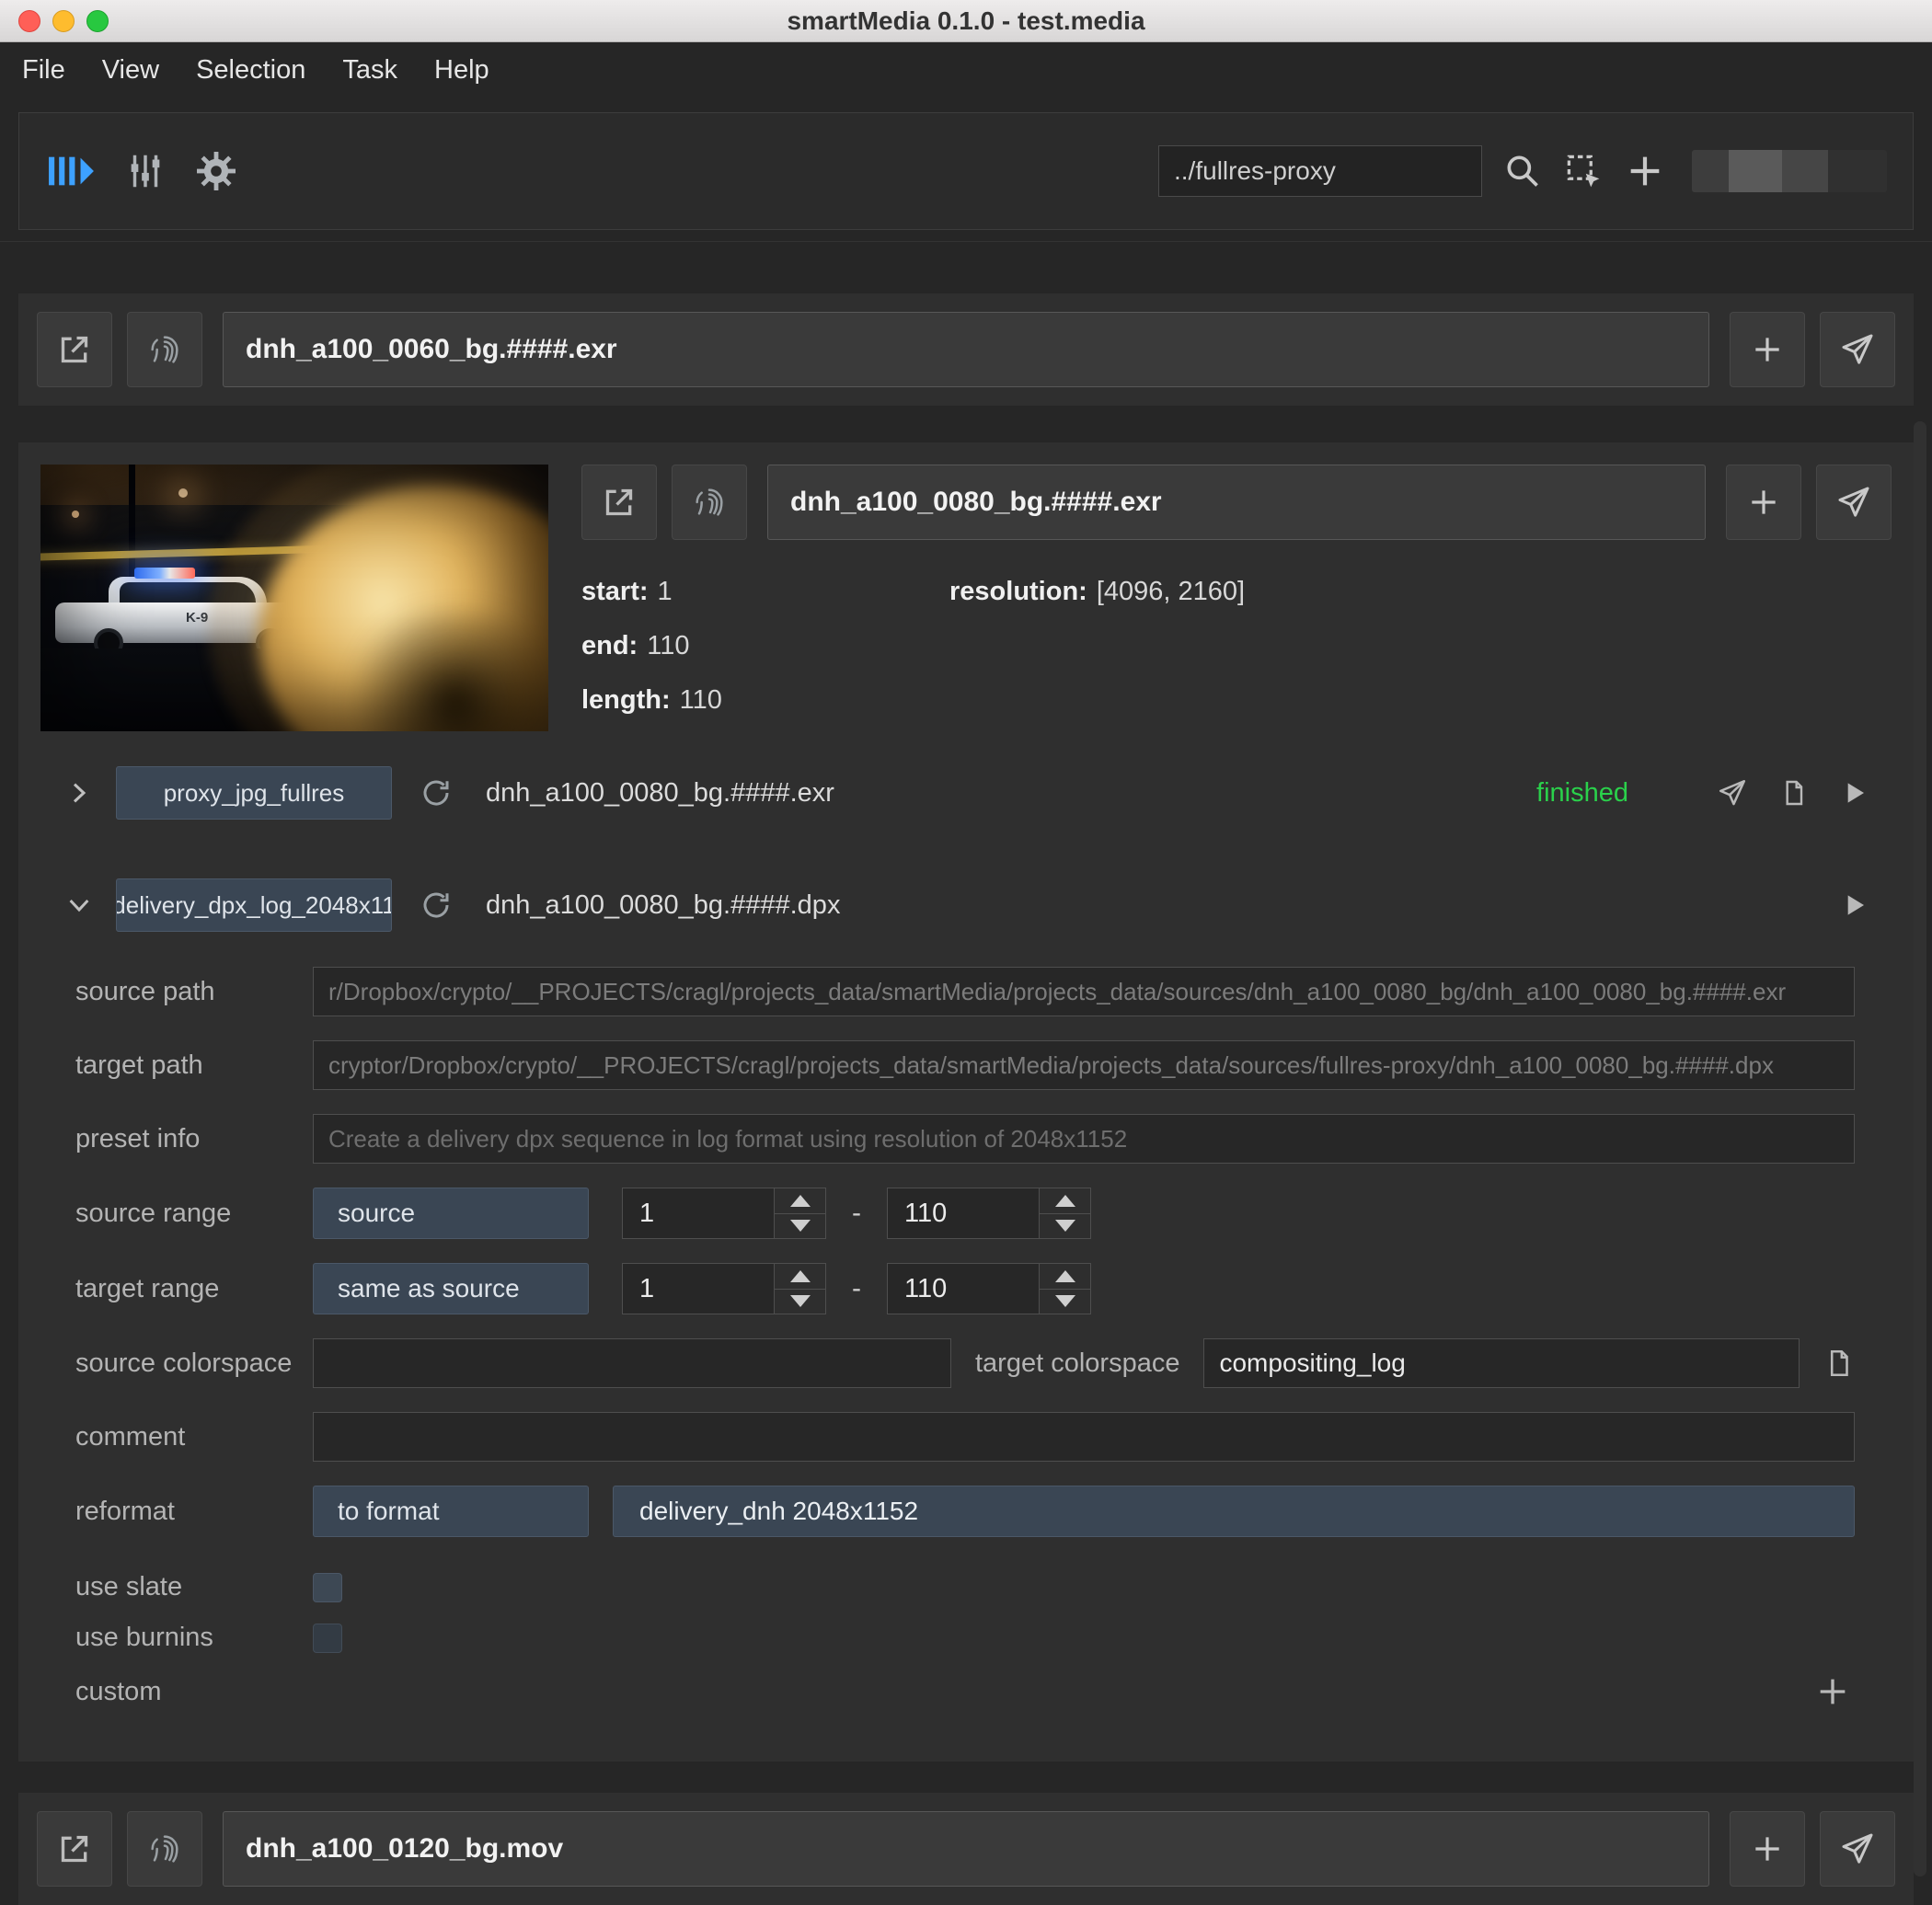  I want to click on menu-task: Task, so click(369, 71).